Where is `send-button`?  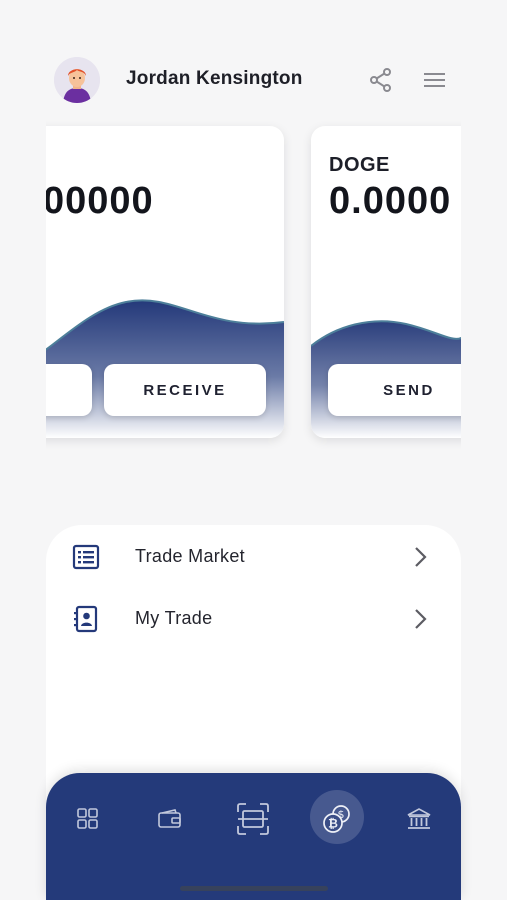 send-button is located at coordinates (69, 390).